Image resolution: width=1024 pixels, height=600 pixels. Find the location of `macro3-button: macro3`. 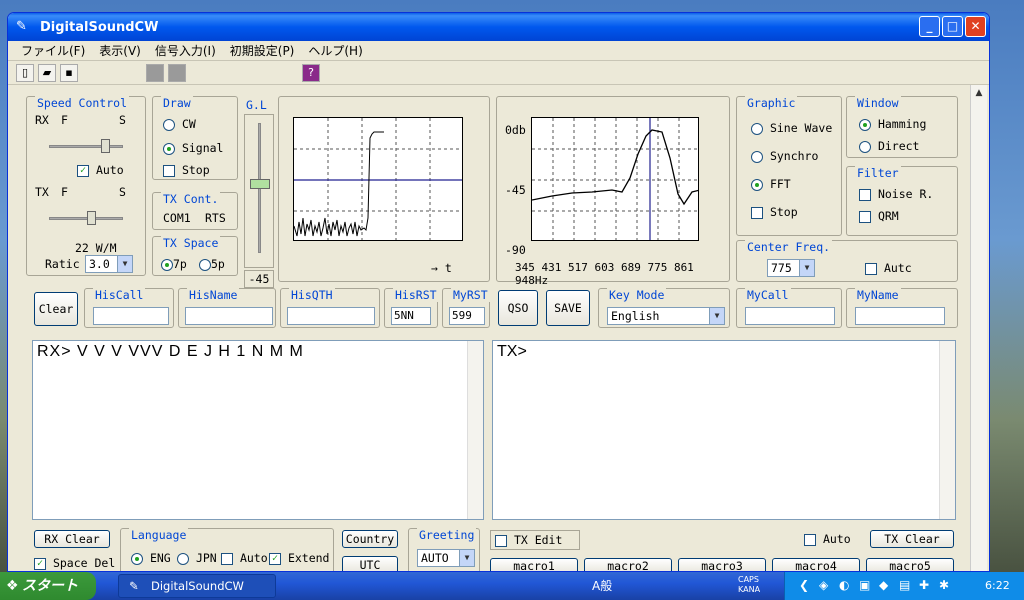

macro3-button: macro3 is located at coordinates (722, 564).